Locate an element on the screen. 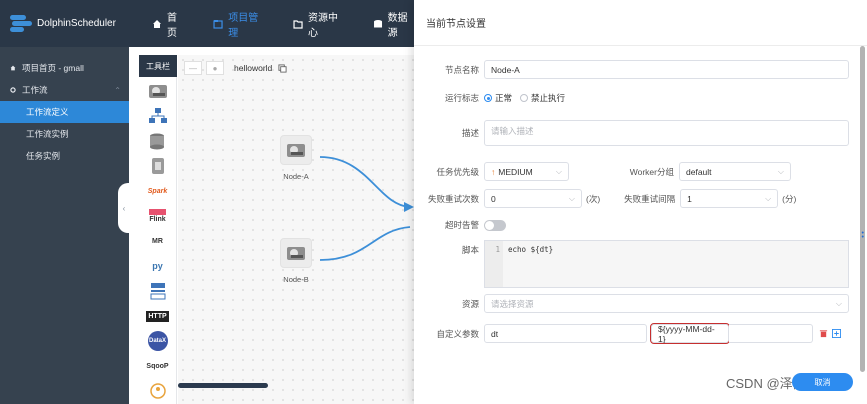  cancel-button: 取消 is located at coordinates (822, 382).